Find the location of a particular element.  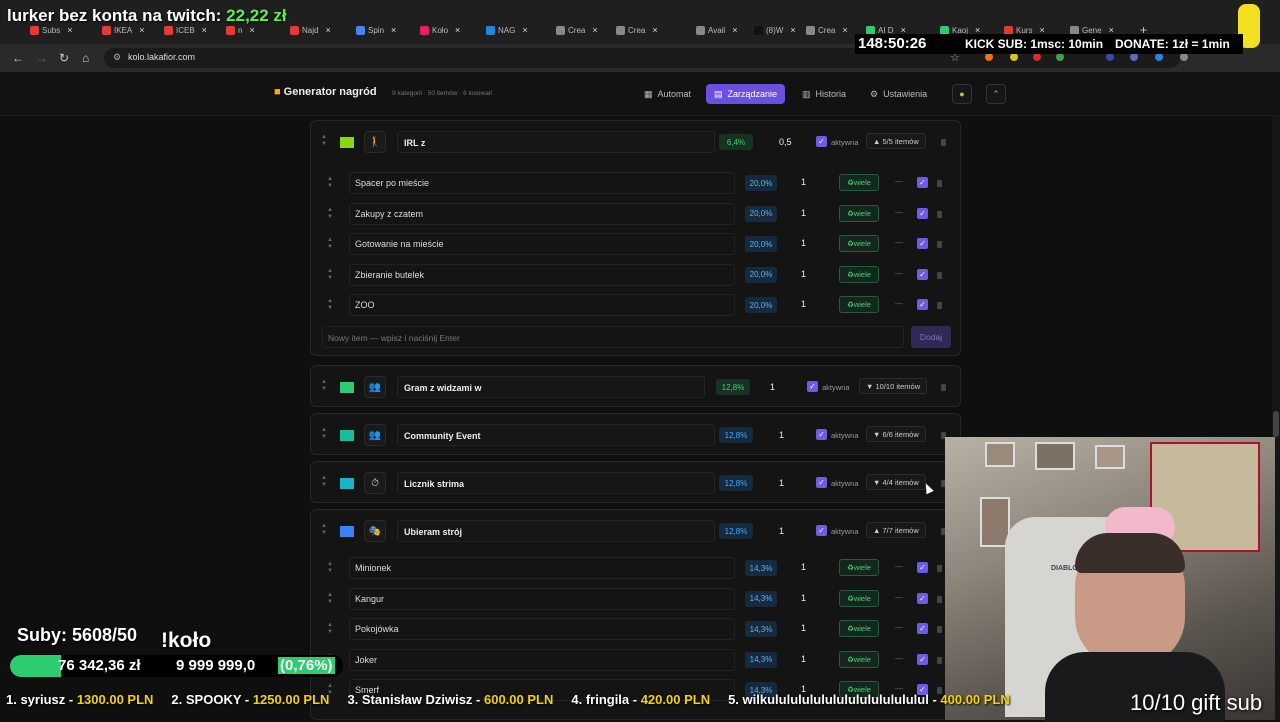

browser-tab: Spin × is located at coordinates (376, 30).